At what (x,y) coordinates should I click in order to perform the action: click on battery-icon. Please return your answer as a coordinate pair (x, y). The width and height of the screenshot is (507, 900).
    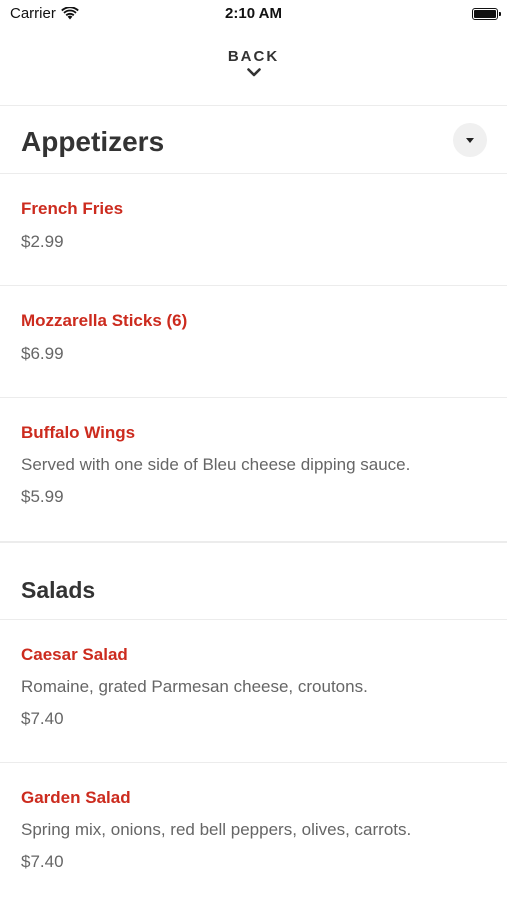
    Looking at the image, I should click on (486, 14).